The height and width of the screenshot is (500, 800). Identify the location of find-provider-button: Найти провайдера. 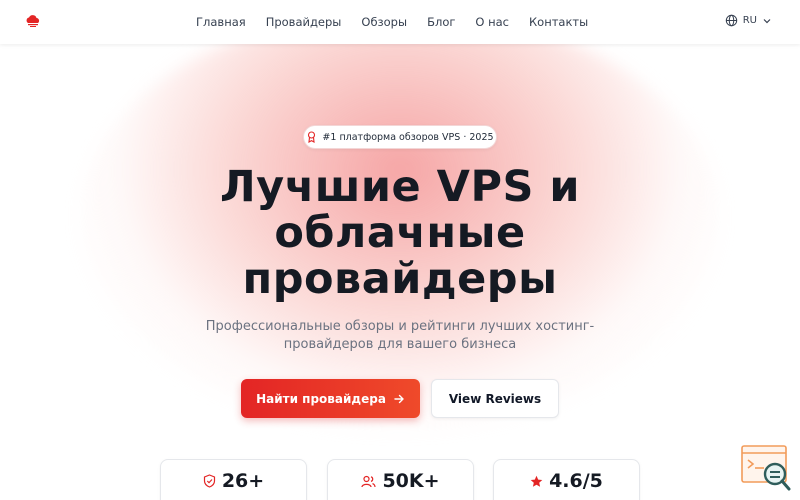
(330, 398).